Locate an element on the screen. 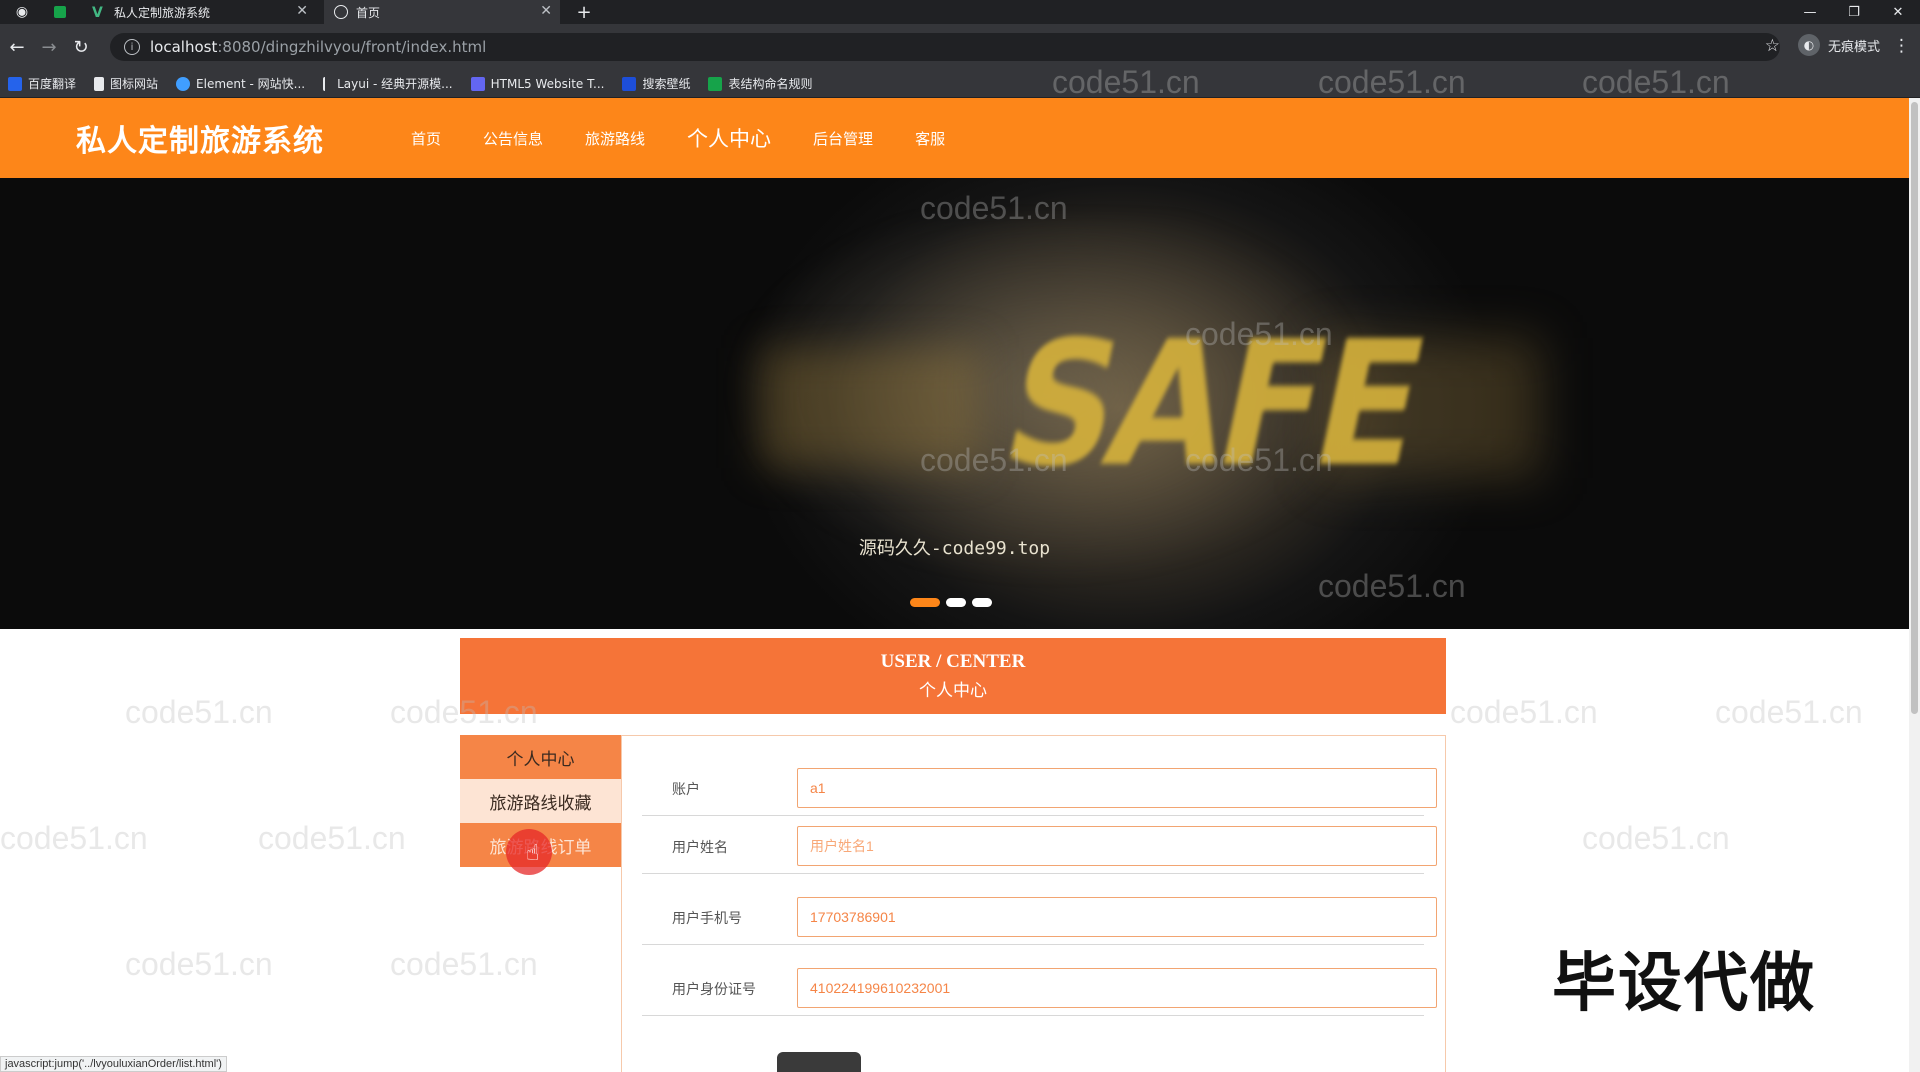 Image resolution: width=1920 pixels, height=1072 pixels. user-center-side-menu: 个人中心 旅游路线收藏 旅游路线订单 ☝ is located at coordinates (540, 805).